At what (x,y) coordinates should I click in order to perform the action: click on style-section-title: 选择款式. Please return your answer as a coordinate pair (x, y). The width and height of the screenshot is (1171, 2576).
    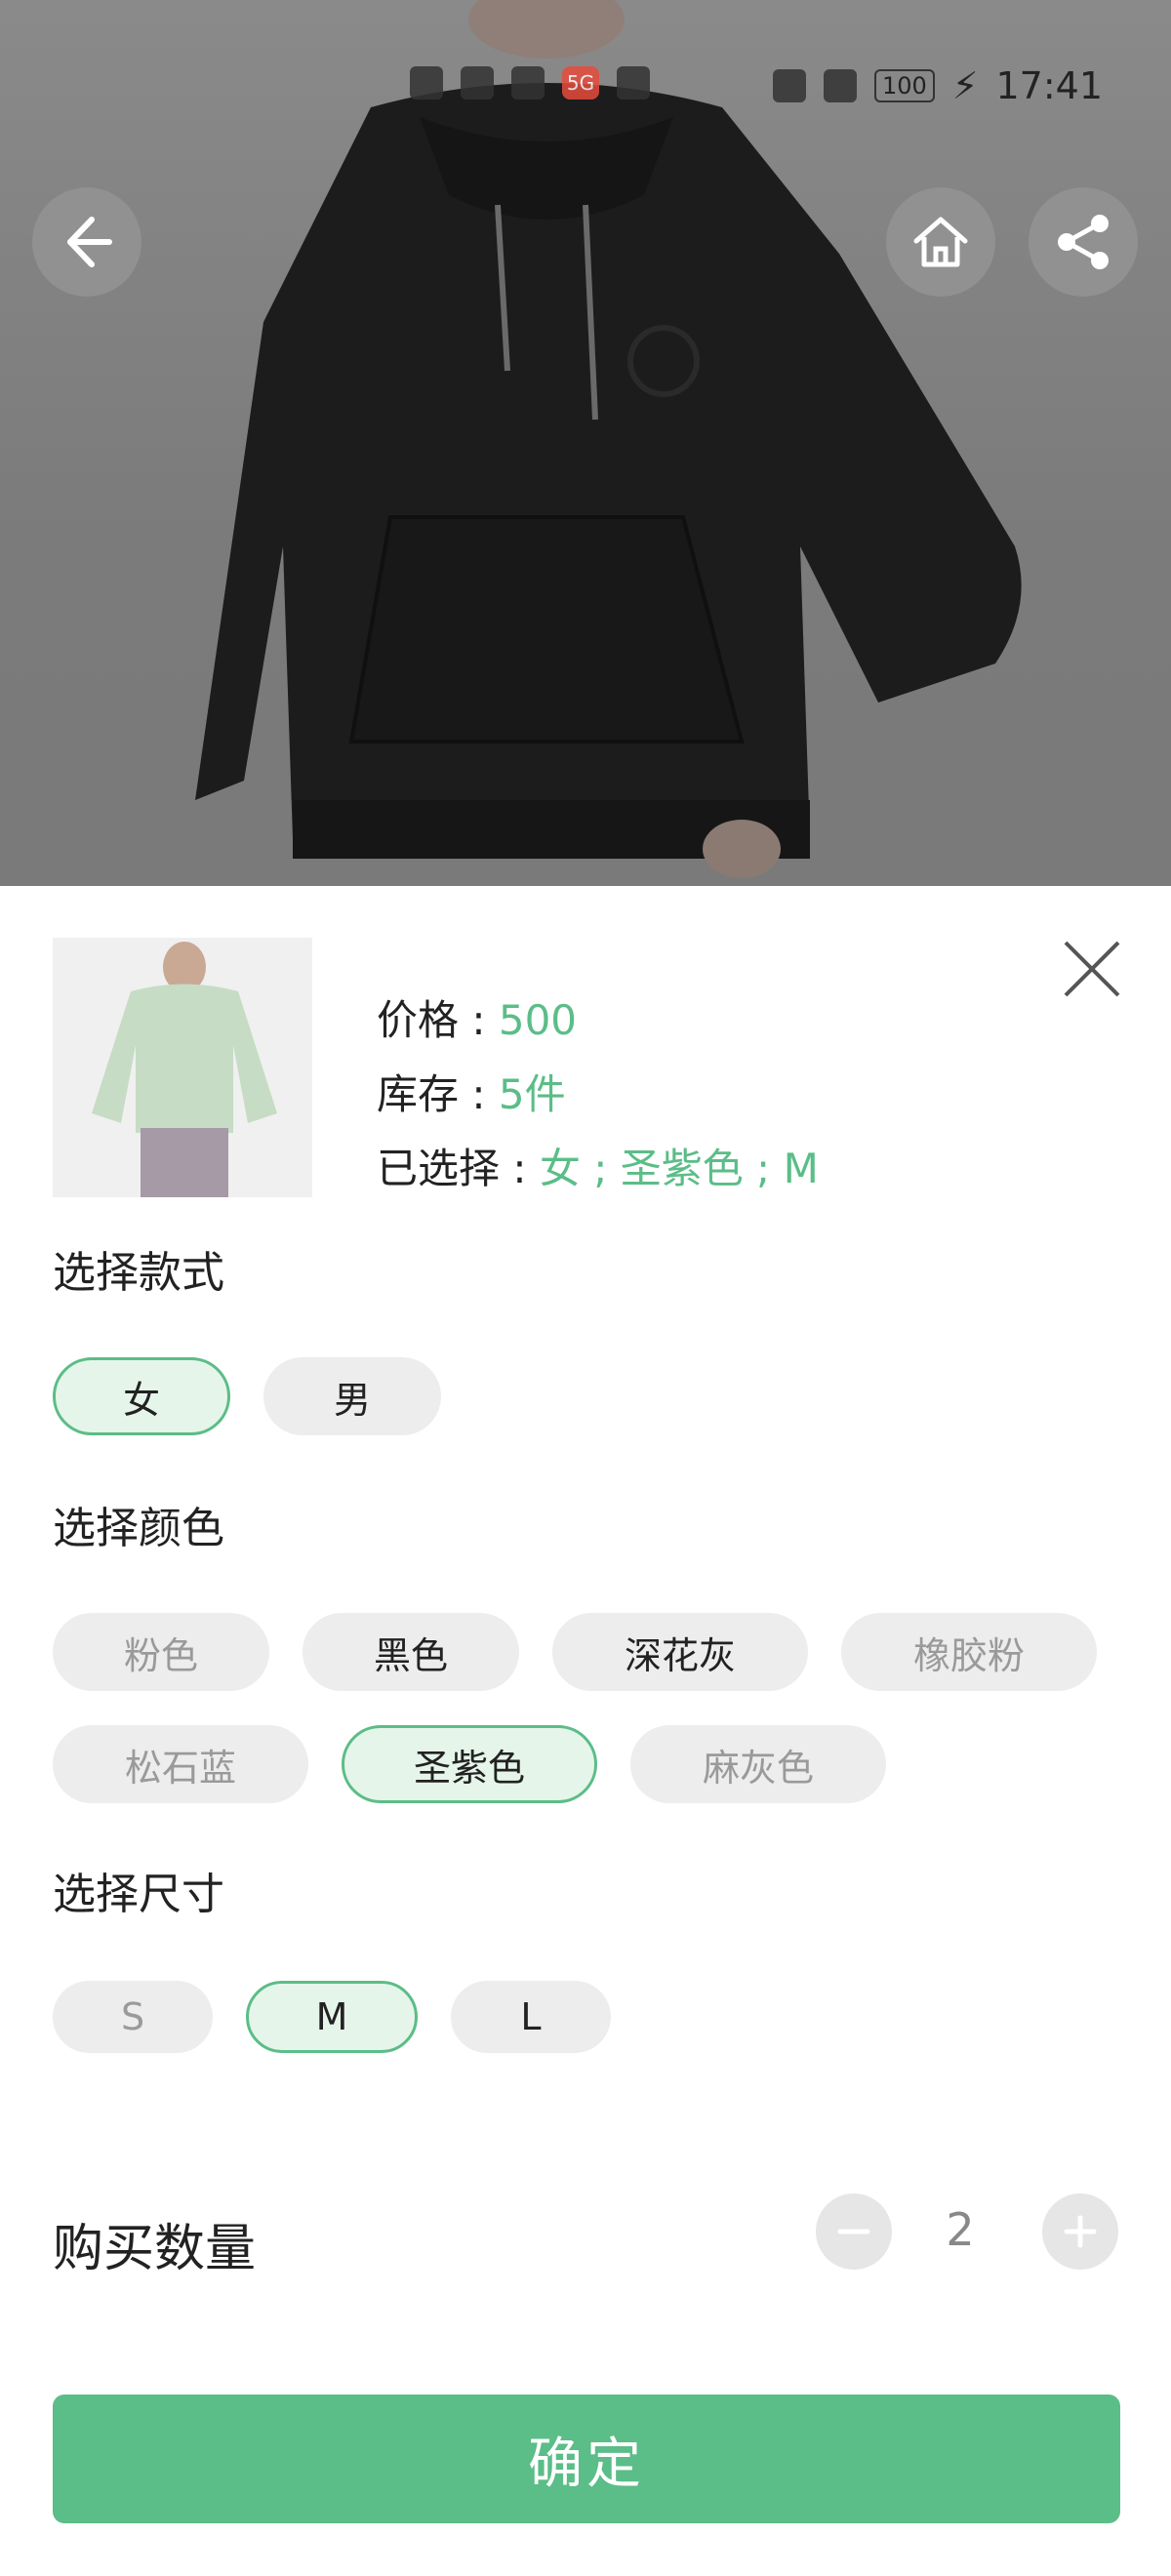
    Looking at the image, I should click on (138, 1273).